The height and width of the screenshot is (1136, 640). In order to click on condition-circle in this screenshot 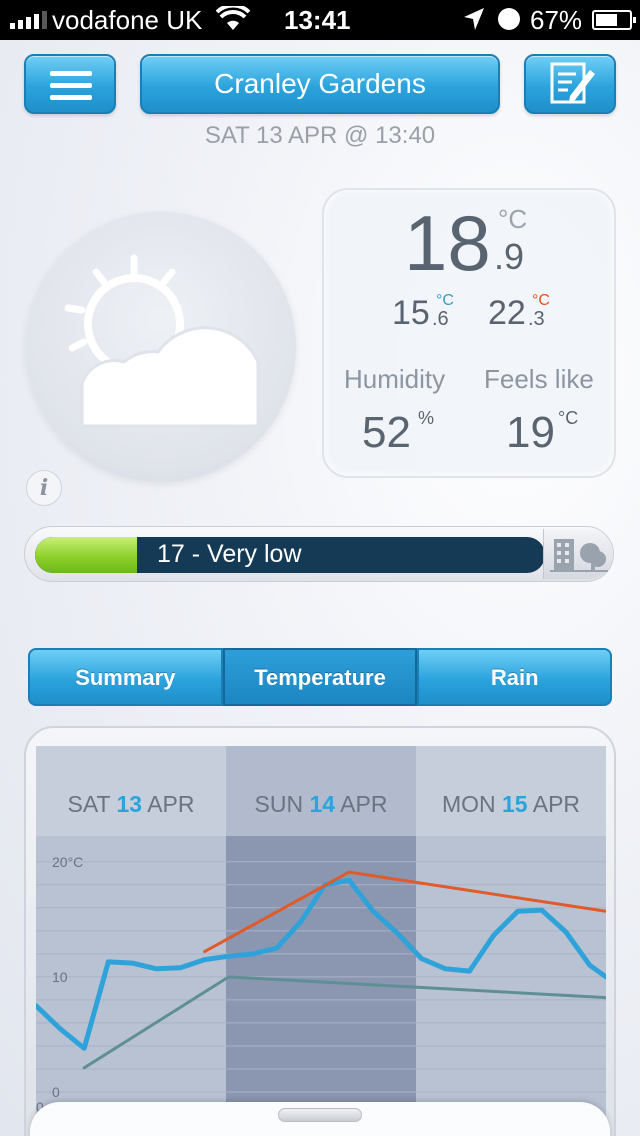, I will do `click(161, 347)`.